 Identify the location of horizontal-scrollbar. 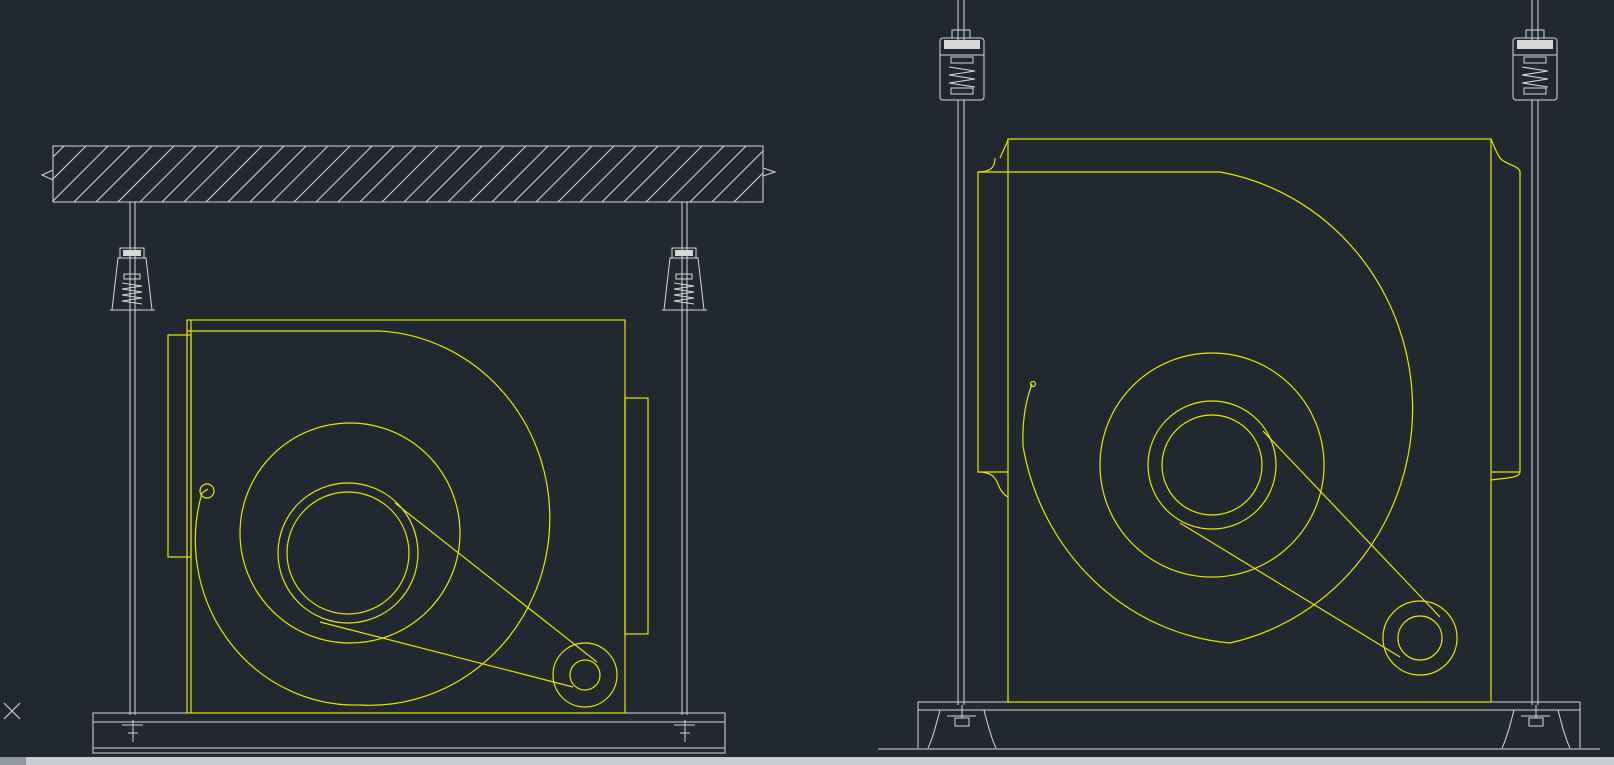
(807, 761).